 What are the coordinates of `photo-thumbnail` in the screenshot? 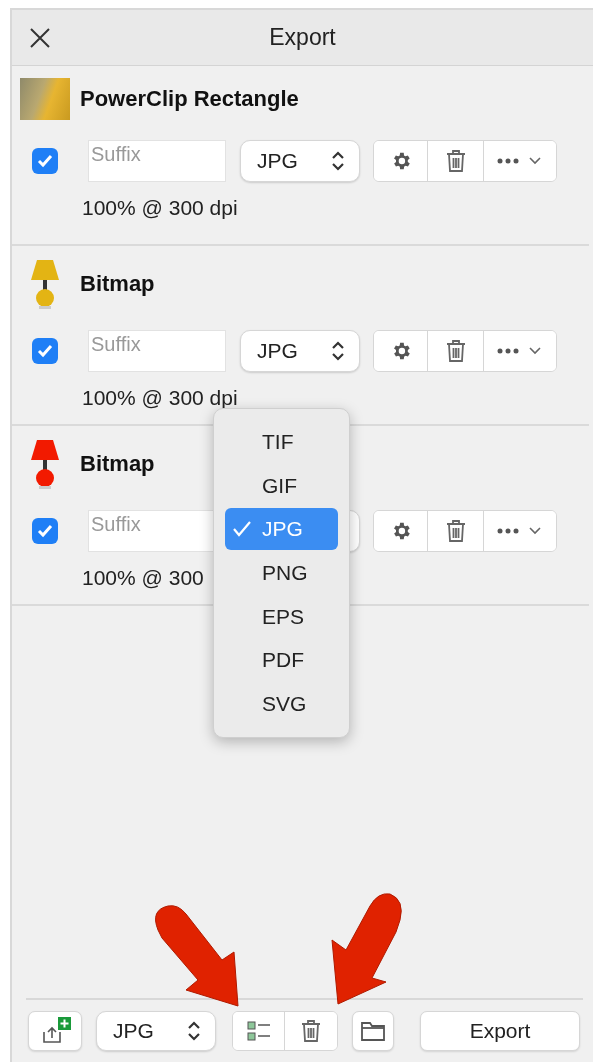 It's located at (45, 99).